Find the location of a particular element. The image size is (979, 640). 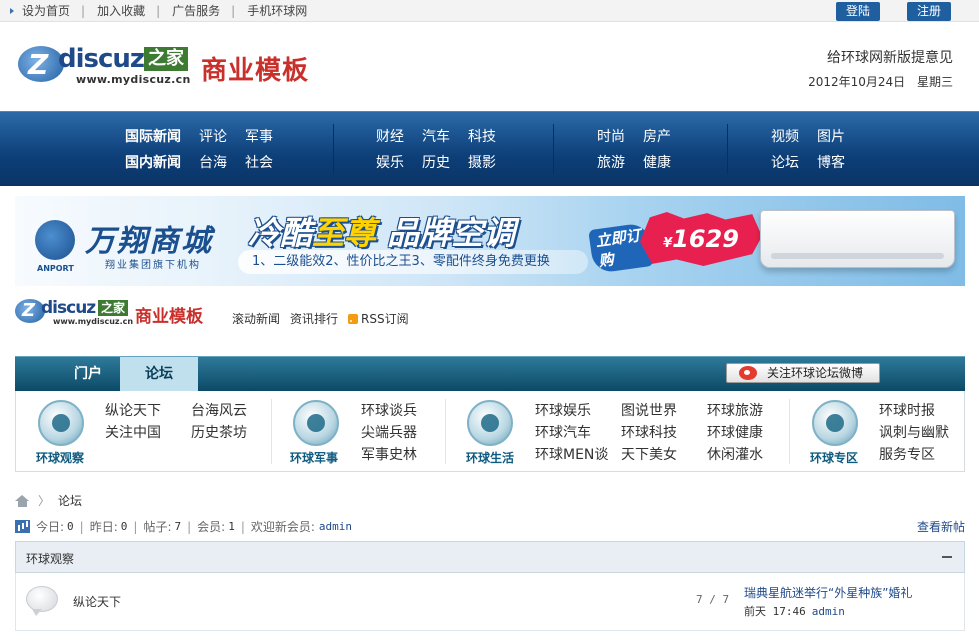

last-post-time: 前天 17:46 is located at coordinates (775, 611).